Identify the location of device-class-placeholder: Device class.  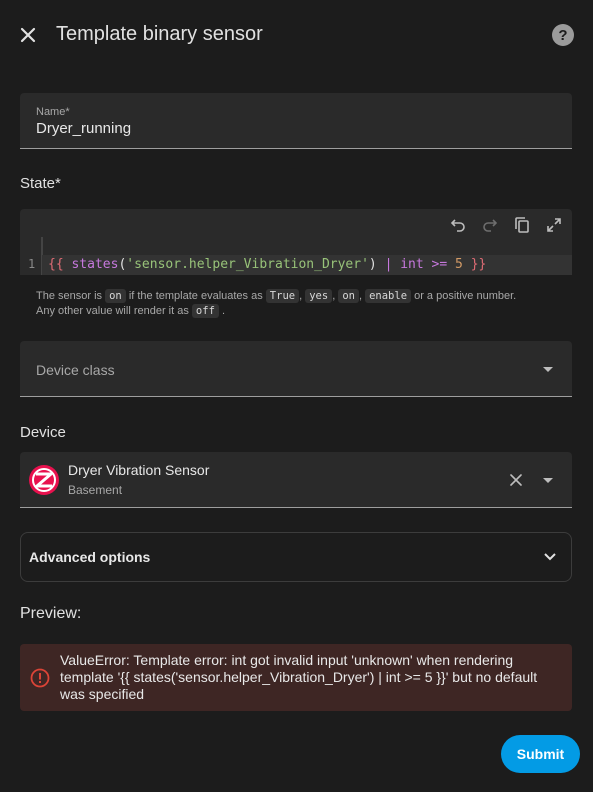
(75, 370).